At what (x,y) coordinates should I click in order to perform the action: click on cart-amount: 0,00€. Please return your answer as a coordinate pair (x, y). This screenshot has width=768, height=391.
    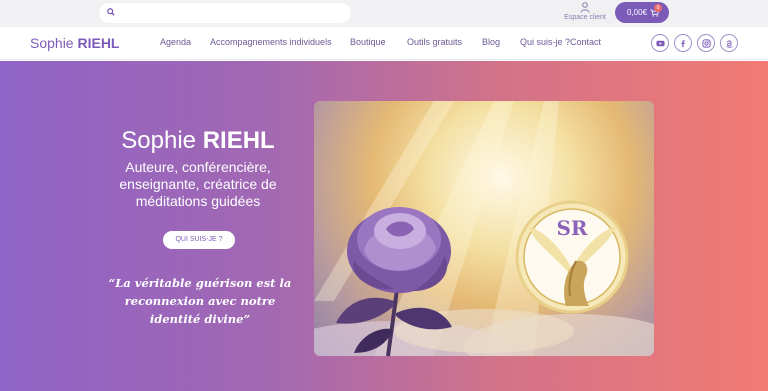
    Looking at the image, I should click on (637, 12).